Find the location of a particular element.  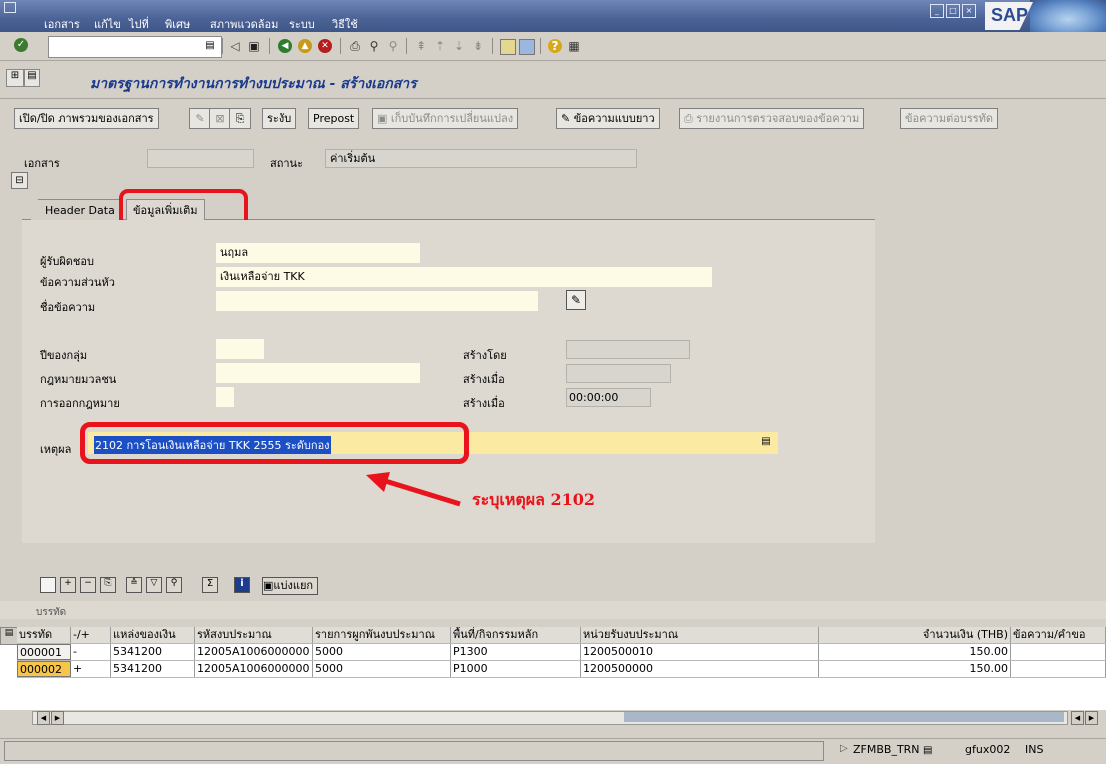

scroll-thumb is located at coordinates (844, 717).